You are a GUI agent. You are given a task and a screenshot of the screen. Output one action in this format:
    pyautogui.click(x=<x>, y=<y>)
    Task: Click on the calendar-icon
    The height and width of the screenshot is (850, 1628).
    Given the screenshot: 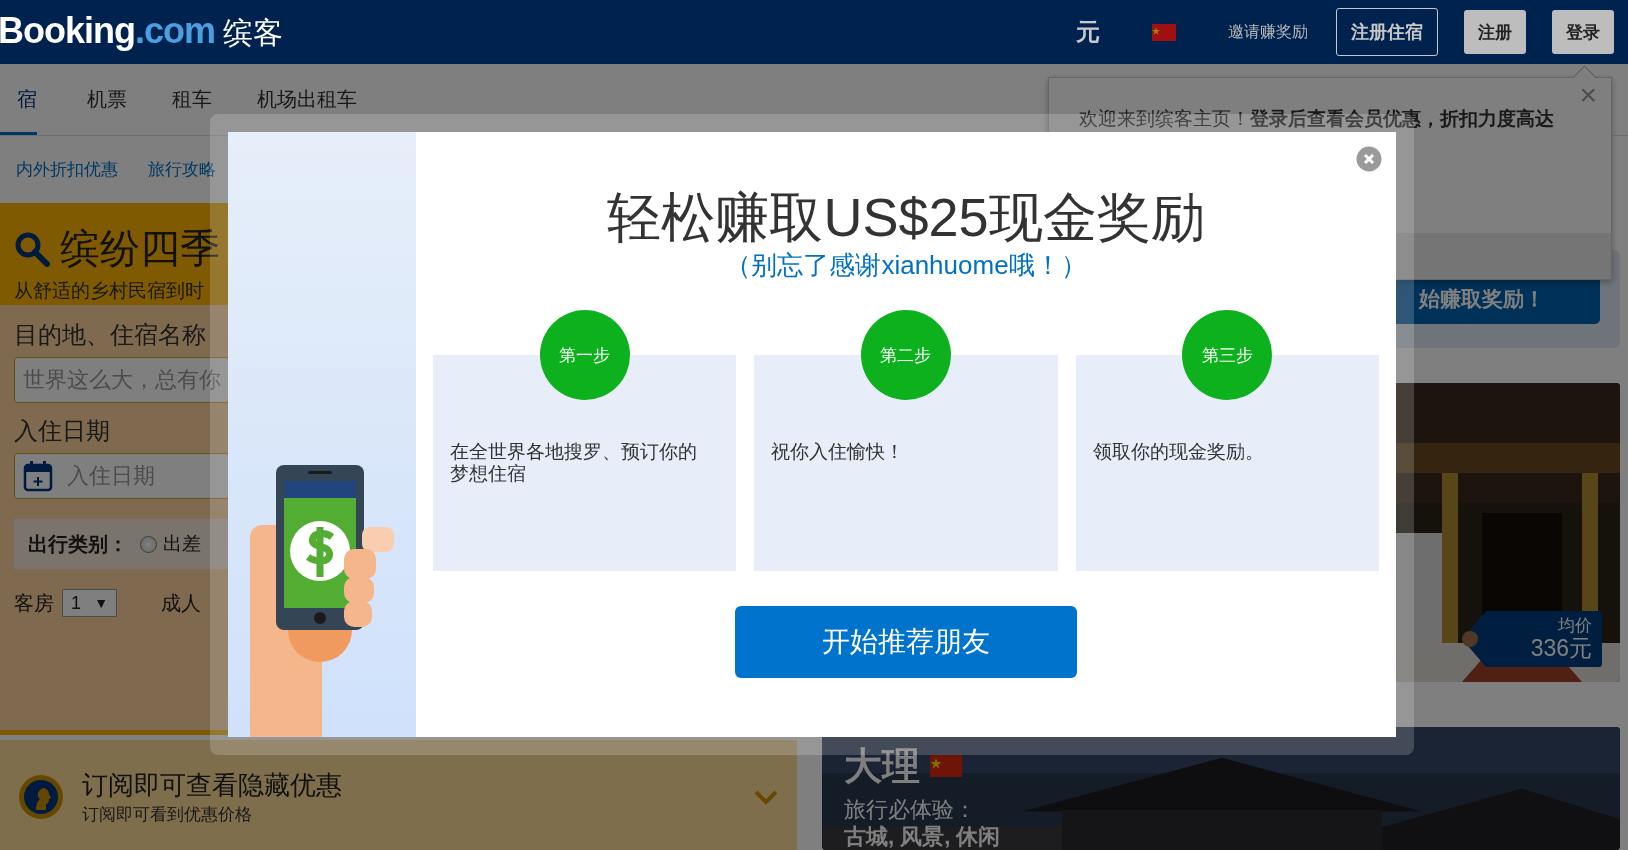 What is the action you would take?
    pyautogui.click(x=38, y=476)
    